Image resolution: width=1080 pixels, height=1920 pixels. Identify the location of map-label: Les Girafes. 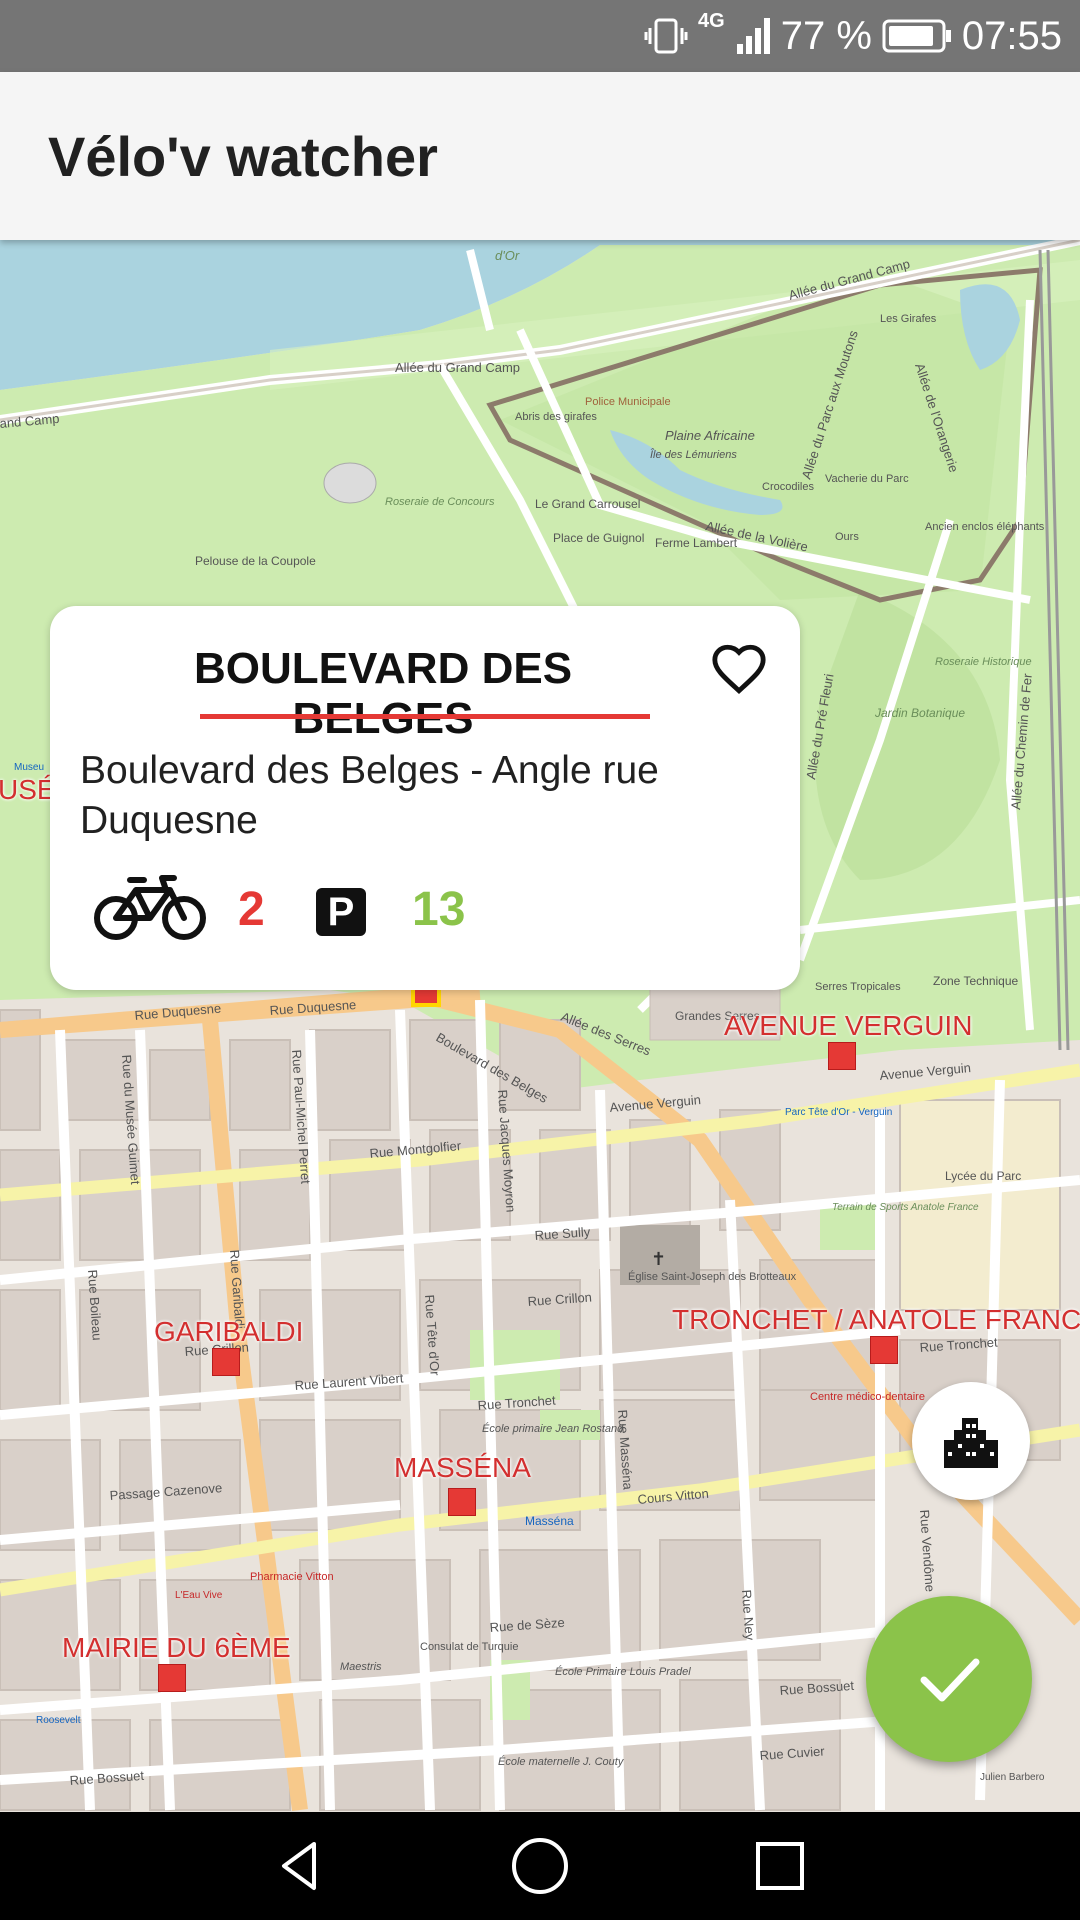
(908, 319).